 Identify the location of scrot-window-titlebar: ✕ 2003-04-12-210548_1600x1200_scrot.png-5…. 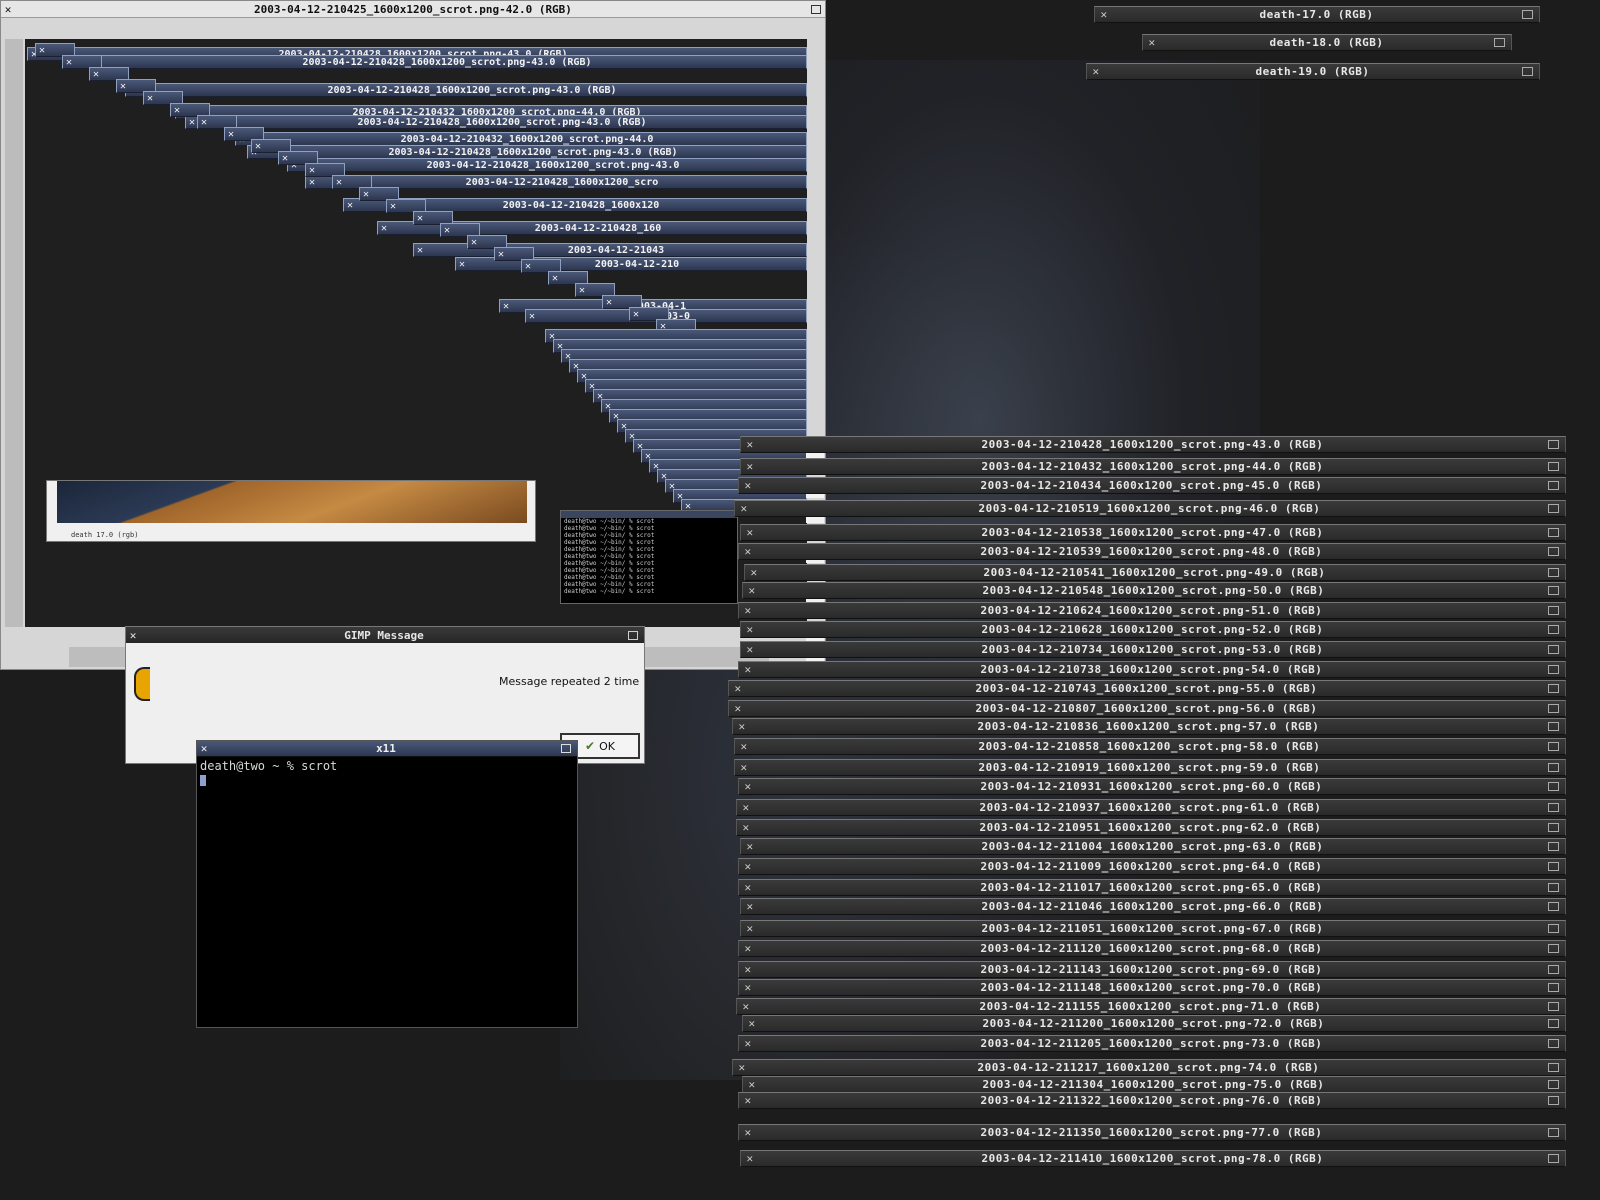
(1154, 590).